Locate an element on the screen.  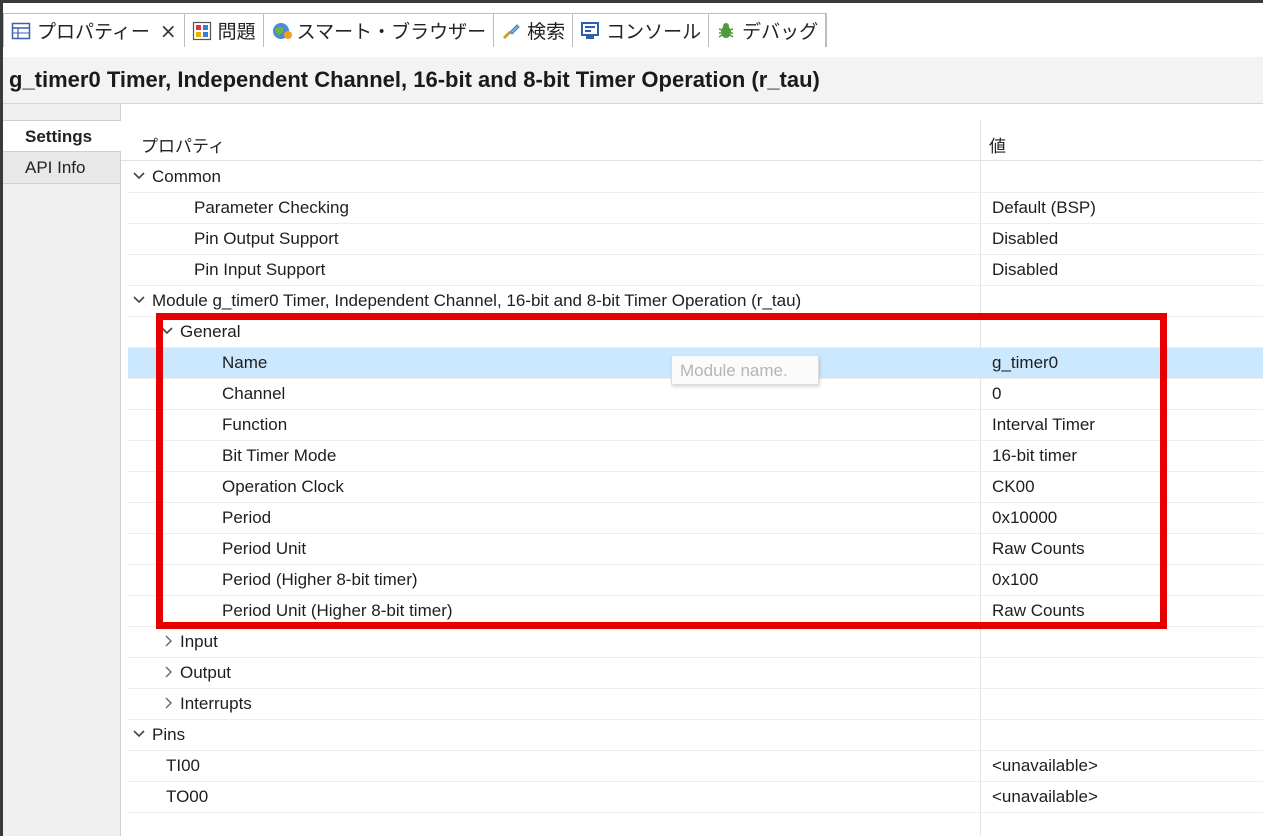
table-row: Pin Output Support Disabled is located at coordinates (695, 239).